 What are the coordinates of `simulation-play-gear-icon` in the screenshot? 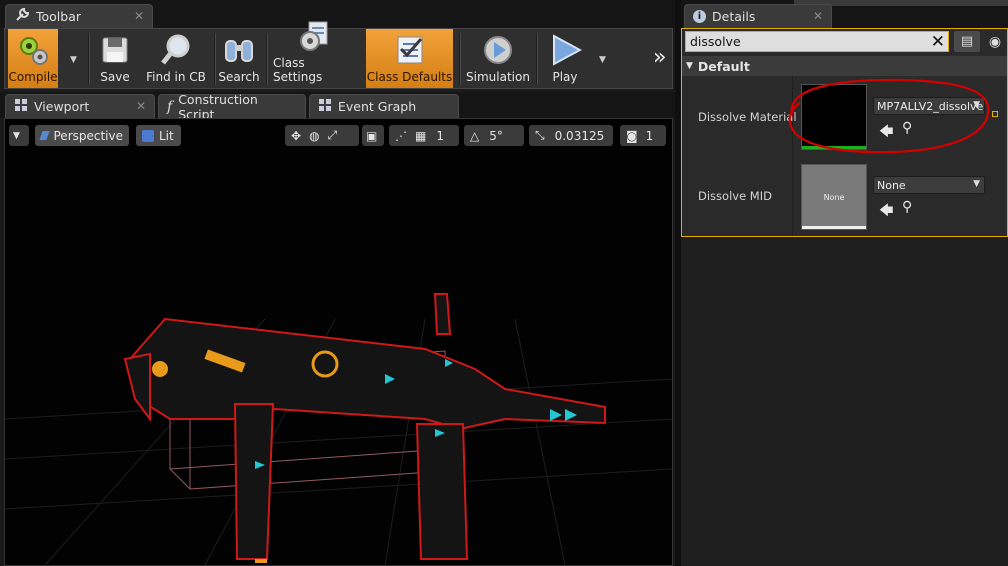 It's located at (498, 50).